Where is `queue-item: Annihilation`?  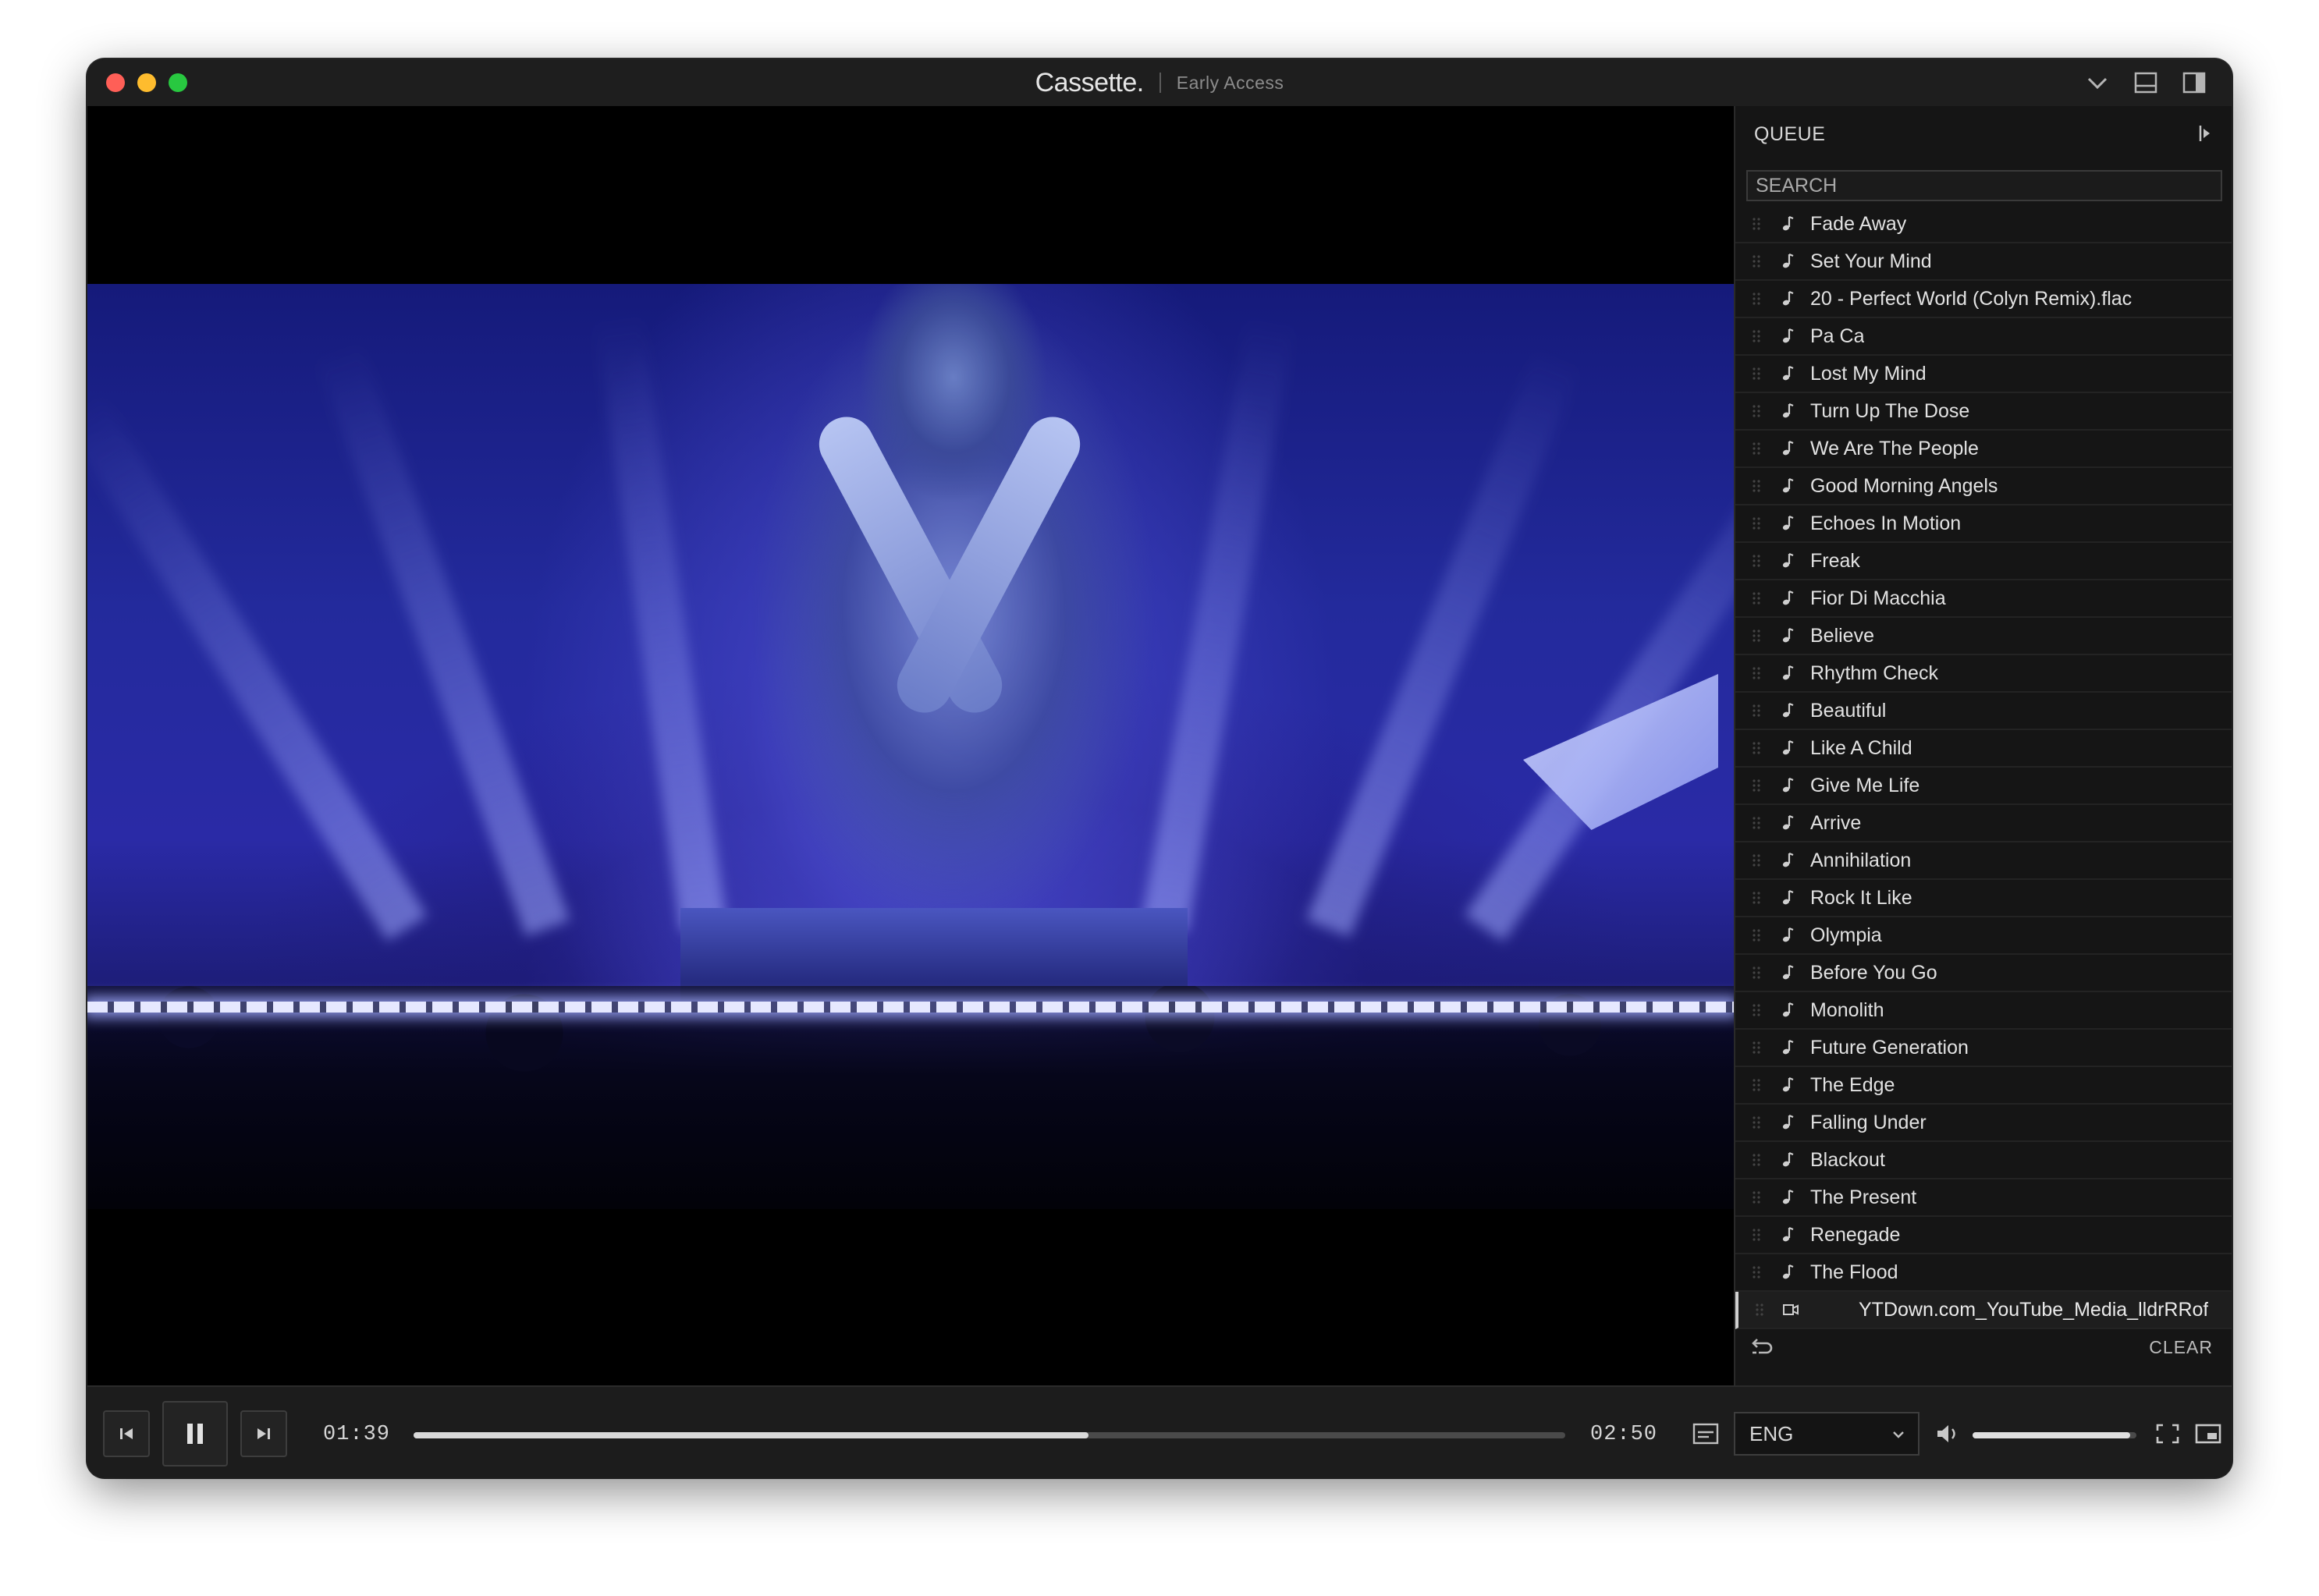 queue-item: Annihilation is located at coordinates (1983, 861).